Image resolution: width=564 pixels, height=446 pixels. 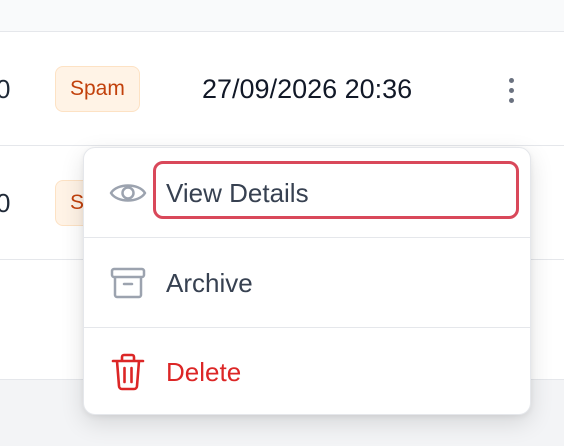 I want to click on archive-box-icon, so click(x=128, y=283).